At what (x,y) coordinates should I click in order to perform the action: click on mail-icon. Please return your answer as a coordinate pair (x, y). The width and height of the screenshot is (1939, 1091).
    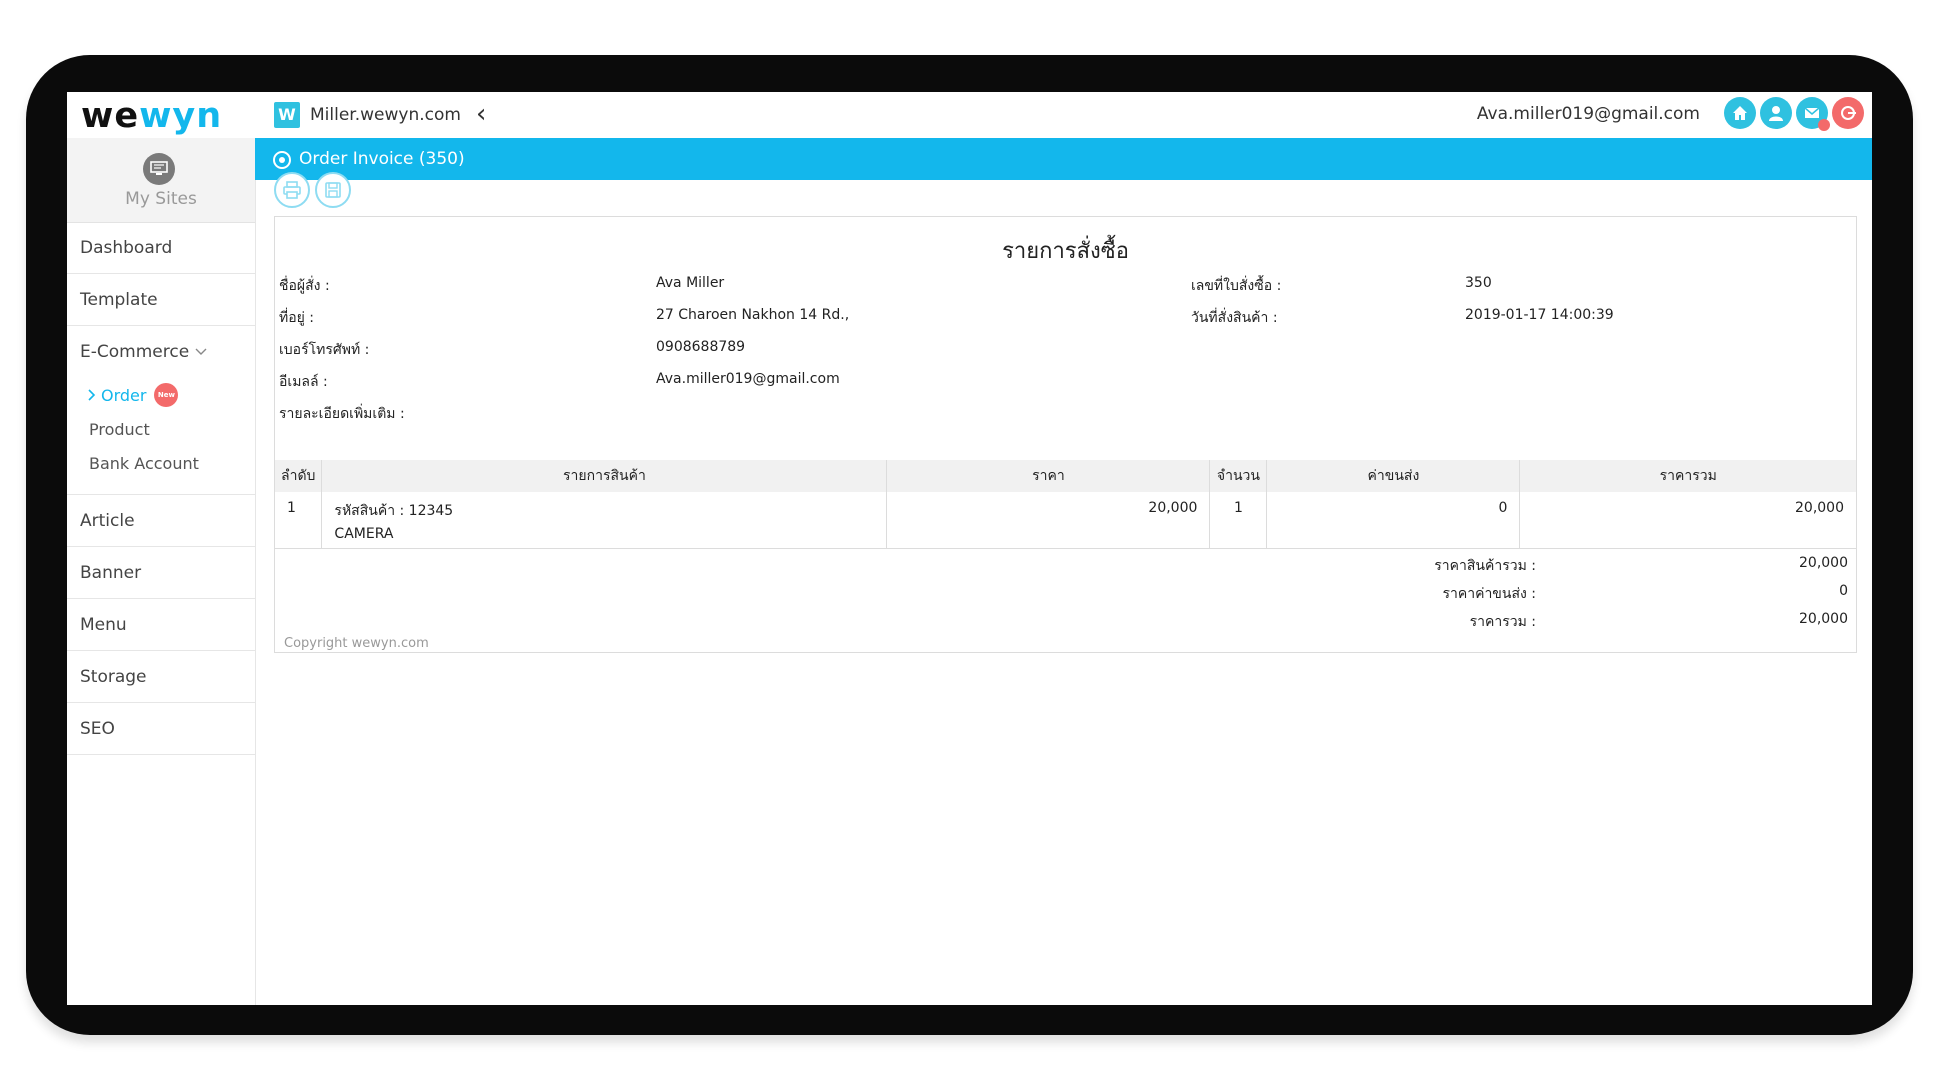
    Looking at the image, I should click on (1813, 114).